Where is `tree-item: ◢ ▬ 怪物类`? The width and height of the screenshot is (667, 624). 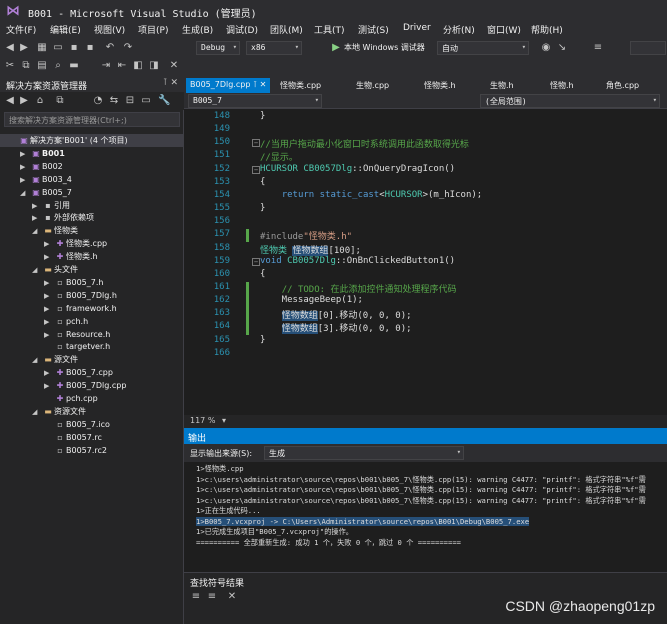 tree-item: ◢ ▬ 怪物类 is located at coordinates (91, 230).